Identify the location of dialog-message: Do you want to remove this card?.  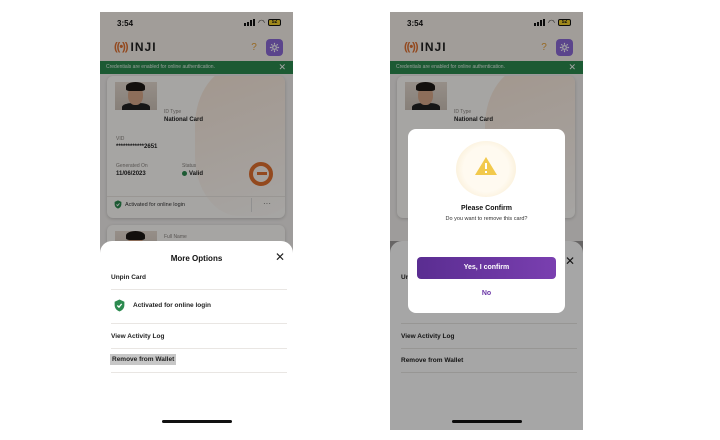
(486, 219).